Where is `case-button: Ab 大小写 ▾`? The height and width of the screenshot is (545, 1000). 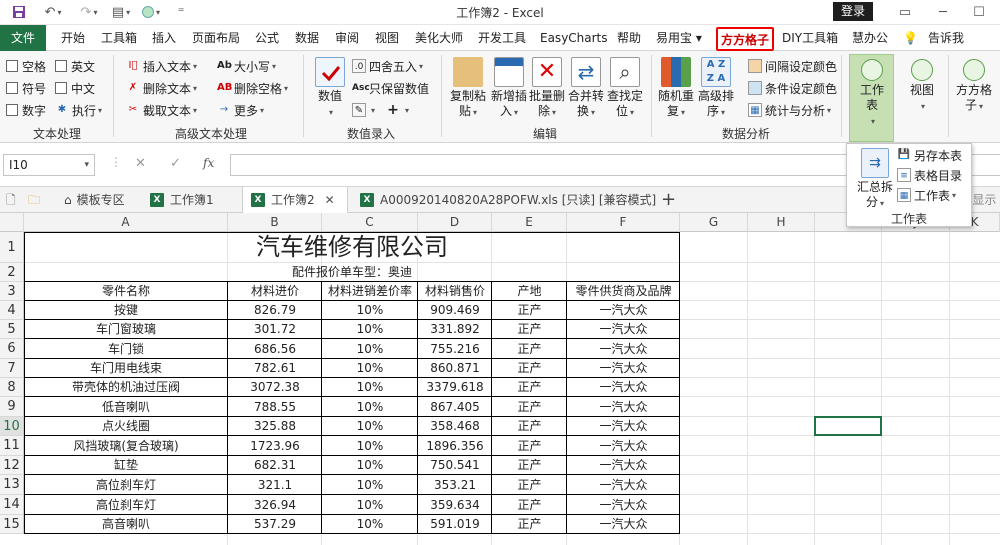
case-button: Ab 大小写 ▾ is located at coordinates (246, 66).